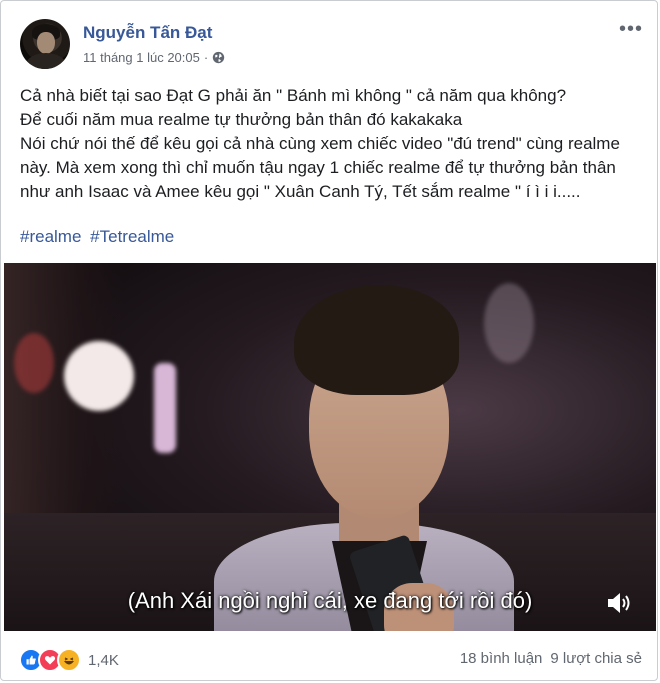 This screenshot has height=683, width=660. What do you see at coordinates (147, 33) in the screenshot?
I see `author-name: Nguyễn Tấn Đạt` at bounding box center [147, 33].